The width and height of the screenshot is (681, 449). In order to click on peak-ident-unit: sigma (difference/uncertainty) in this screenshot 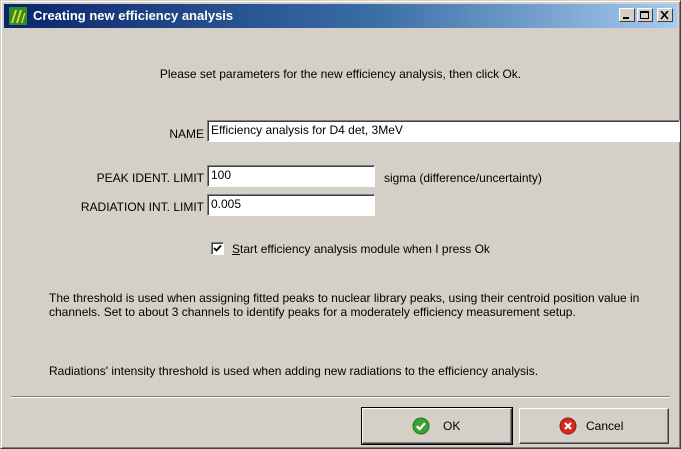, I will do `click(463, 178)`.